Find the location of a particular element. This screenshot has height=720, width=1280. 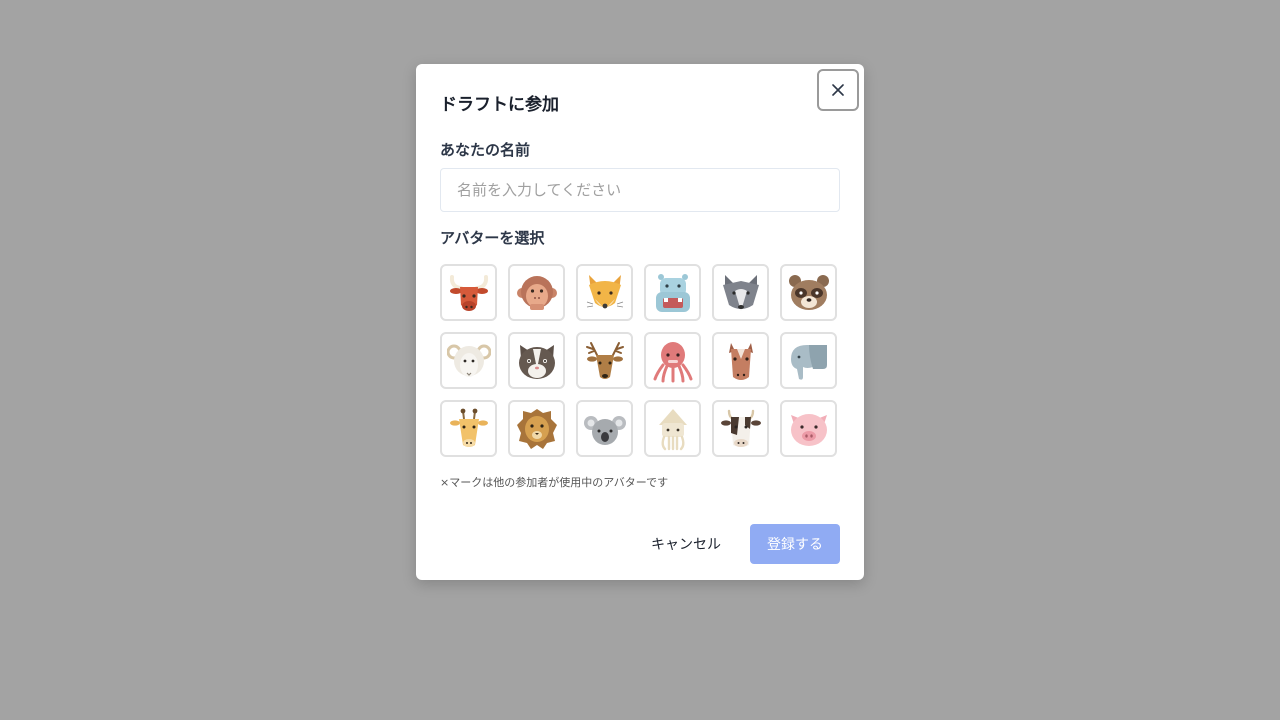

avatar-option-lion is located at coordinates (536, 428).